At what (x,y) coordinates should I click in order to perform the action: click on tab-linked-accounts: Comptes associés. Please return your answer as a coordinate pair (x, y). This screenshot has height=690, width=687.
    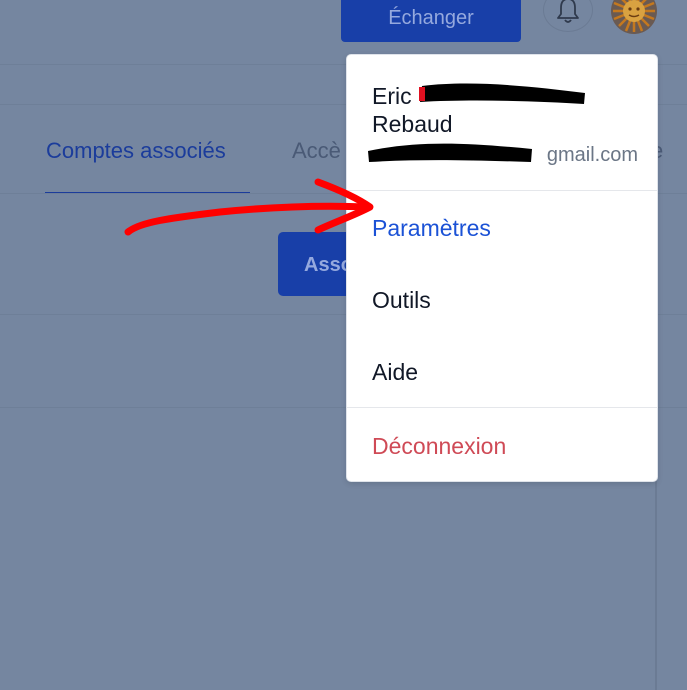
    Looking at the image, I should click on (136, 151).